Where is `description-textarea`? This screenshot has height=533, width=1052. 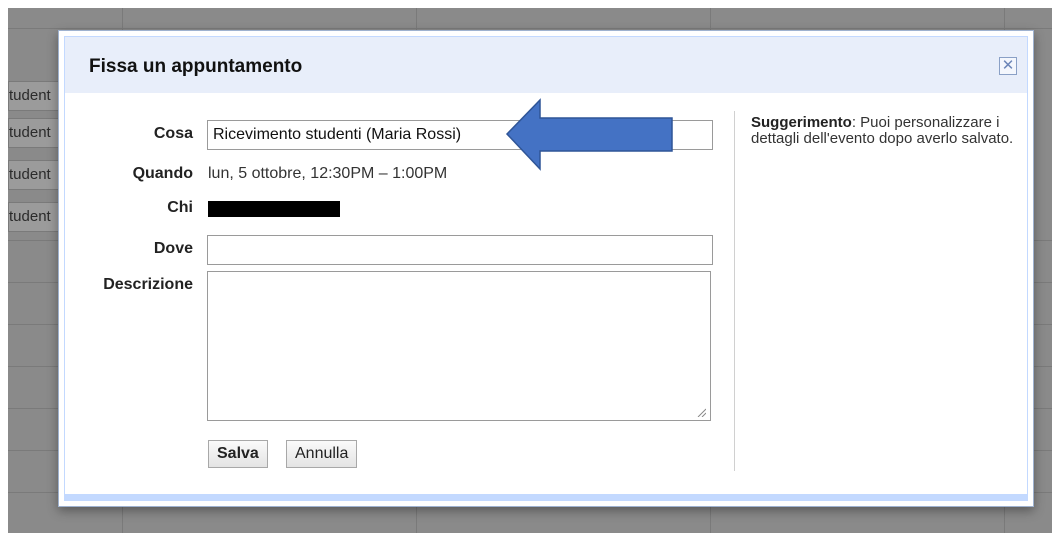
description-textarea is located at coordinates (459, 346).